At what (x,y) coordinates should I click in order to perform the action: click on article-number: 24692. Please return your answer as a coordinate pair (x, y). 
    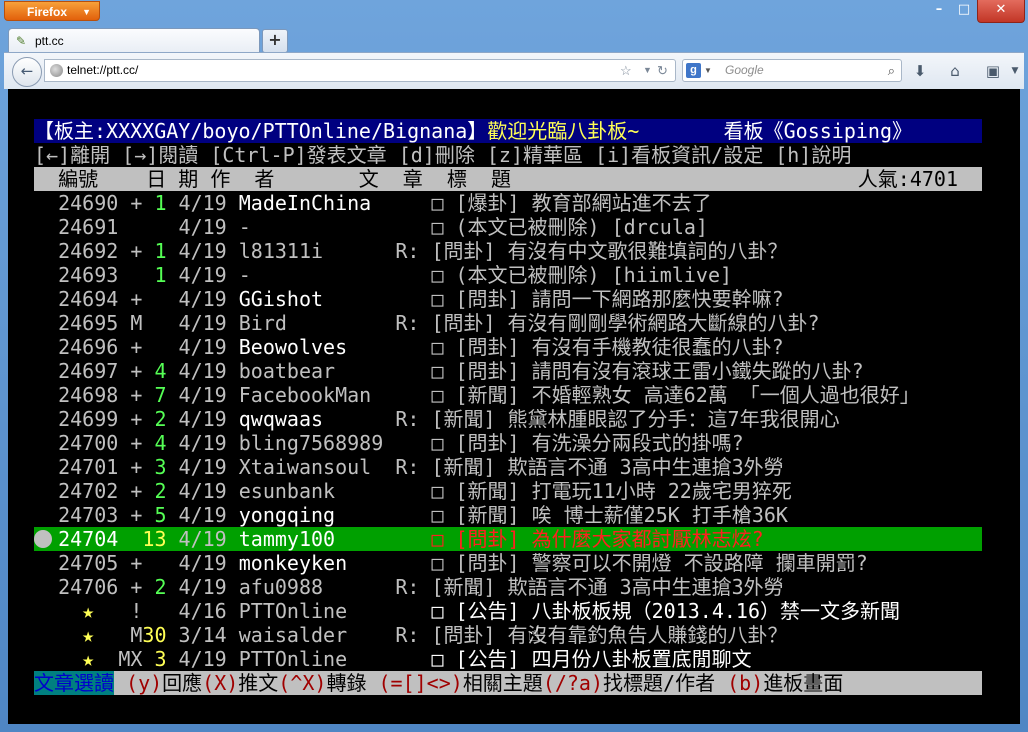
    Looking at the image, I should click on (88, 251).